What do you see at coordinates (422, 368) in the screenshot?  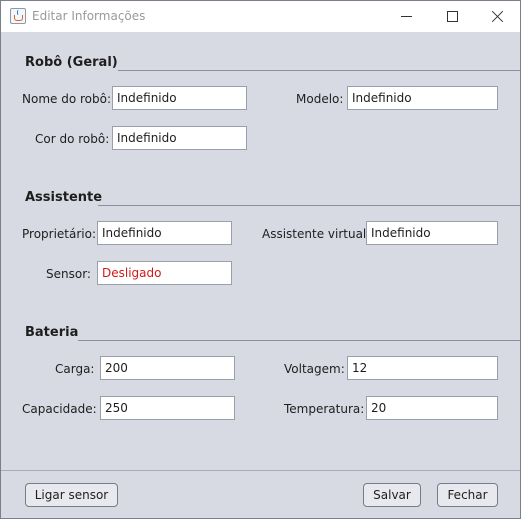 I see `voltage-field: 12` at bounding box center [422, 368].